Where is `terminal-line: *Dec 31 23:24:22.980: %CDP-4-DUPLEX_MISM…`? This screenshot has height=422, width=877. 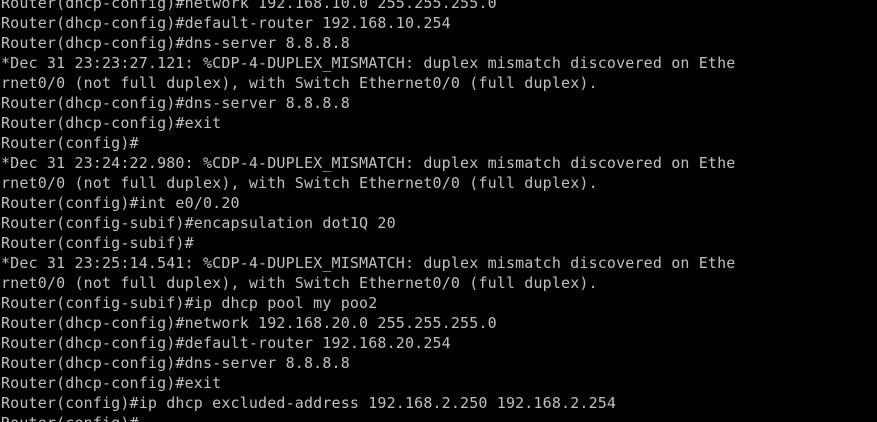 terminal-line: *Dec 31 23:24:22.980: %CDP-4-DUPLEX_MISM… is located at coordinates (368, 163).